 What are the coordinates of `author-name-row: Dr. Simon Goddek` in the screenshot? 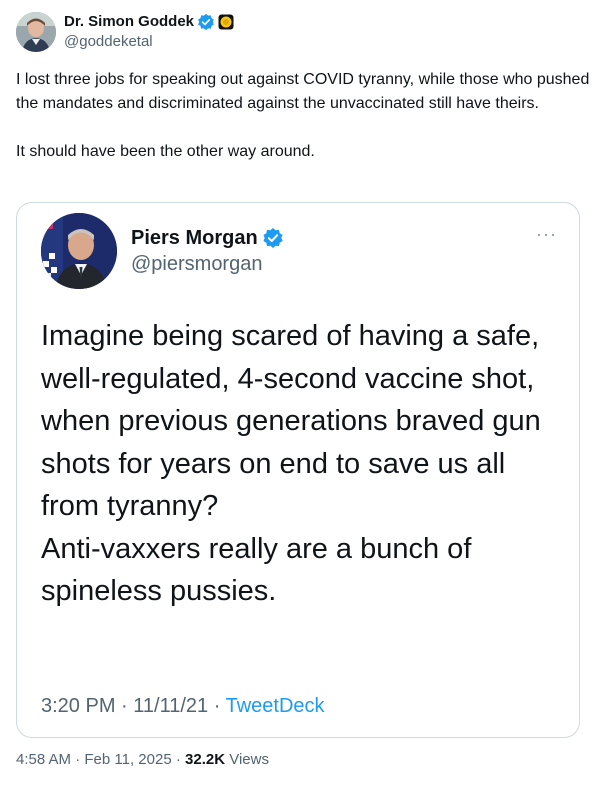 It's located at (149, 22).